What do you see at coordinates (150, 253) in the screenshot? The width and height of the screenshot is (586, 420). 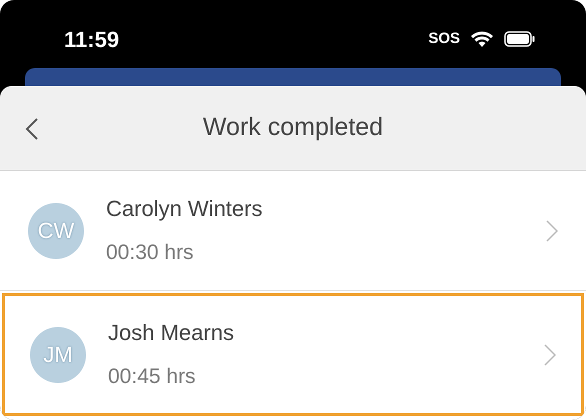 I see `work-duration: 00:30 hrs` at bounding box center [150, 253].